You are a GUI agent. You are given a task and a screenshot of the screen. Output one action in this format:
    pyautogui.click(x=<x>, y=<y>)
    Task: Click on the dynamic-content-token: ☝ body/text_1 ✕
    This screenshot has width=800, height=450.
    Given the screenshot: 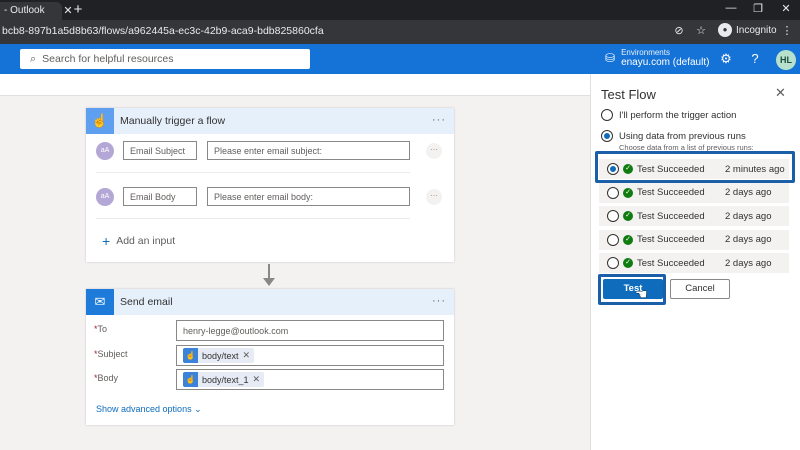 What is the action you would take?
    pyautogui.click(x=224, y=379)
    